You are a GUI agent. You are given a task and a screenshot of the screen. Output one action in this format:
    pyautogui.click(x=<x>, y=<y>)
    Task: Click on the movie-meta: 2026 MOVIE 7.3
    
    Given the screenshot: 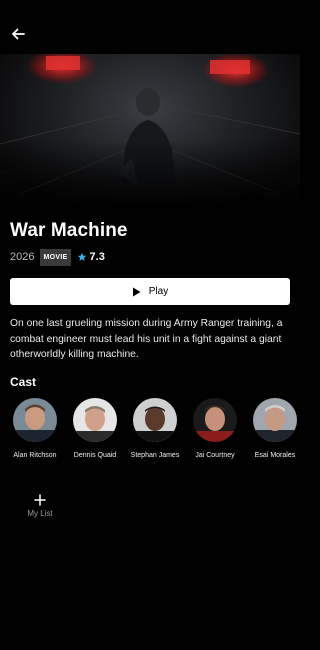 What is the action you would take?
    pyautogui.click(x=57, y=257)
    